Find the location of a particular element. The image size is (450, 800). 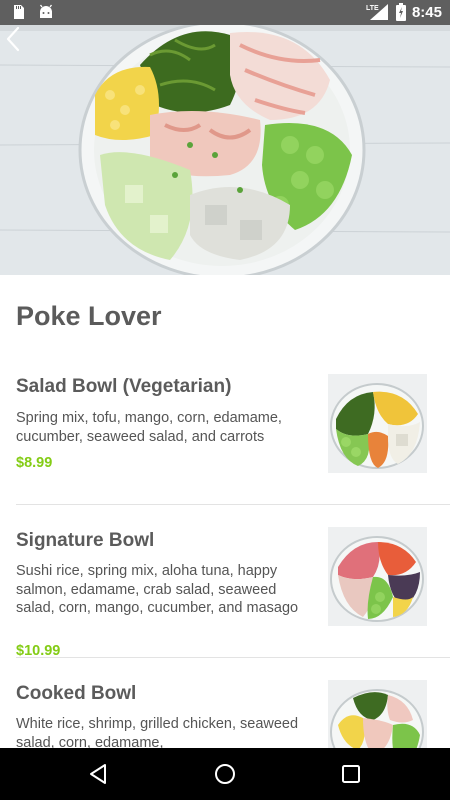

android-icon is located at coordinates (46, 11).